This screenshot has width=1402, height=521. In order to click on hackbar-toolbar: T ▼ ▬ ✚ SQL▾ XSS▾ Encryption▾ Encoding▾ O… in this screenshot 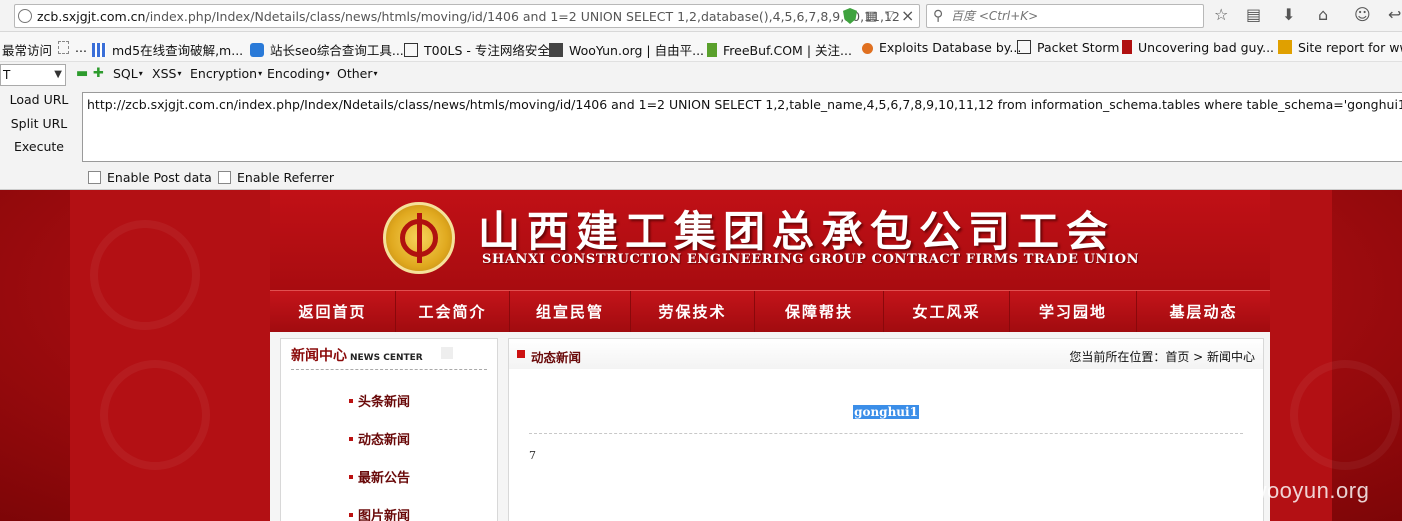, I will do `click(701, 75)`.